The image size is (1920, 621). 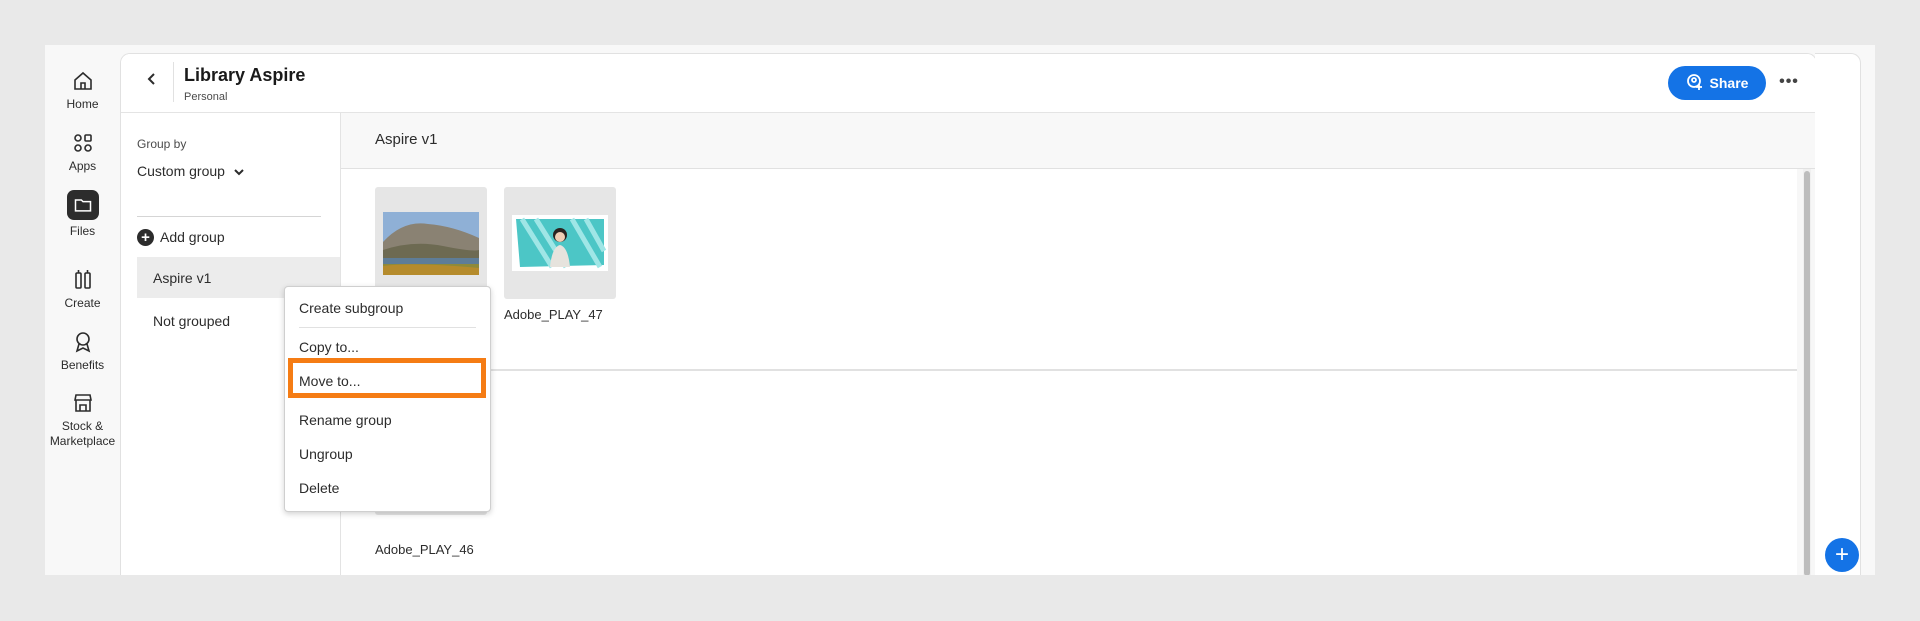 I want to click on add-group-button: + Add group, so click(x=181, y=237).